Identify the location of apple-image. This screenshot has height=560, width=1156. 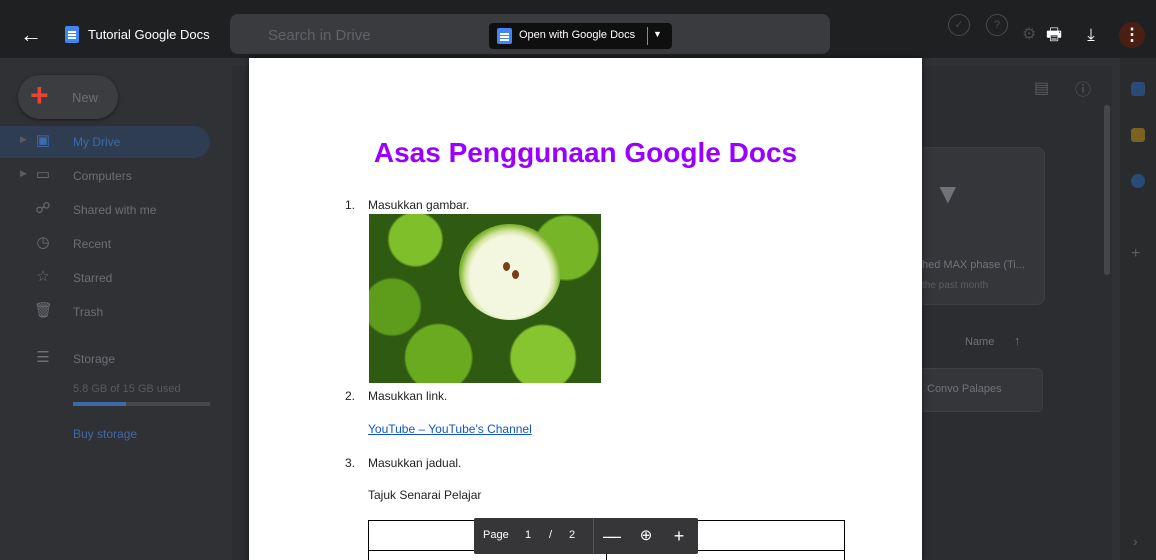
(485, 298).